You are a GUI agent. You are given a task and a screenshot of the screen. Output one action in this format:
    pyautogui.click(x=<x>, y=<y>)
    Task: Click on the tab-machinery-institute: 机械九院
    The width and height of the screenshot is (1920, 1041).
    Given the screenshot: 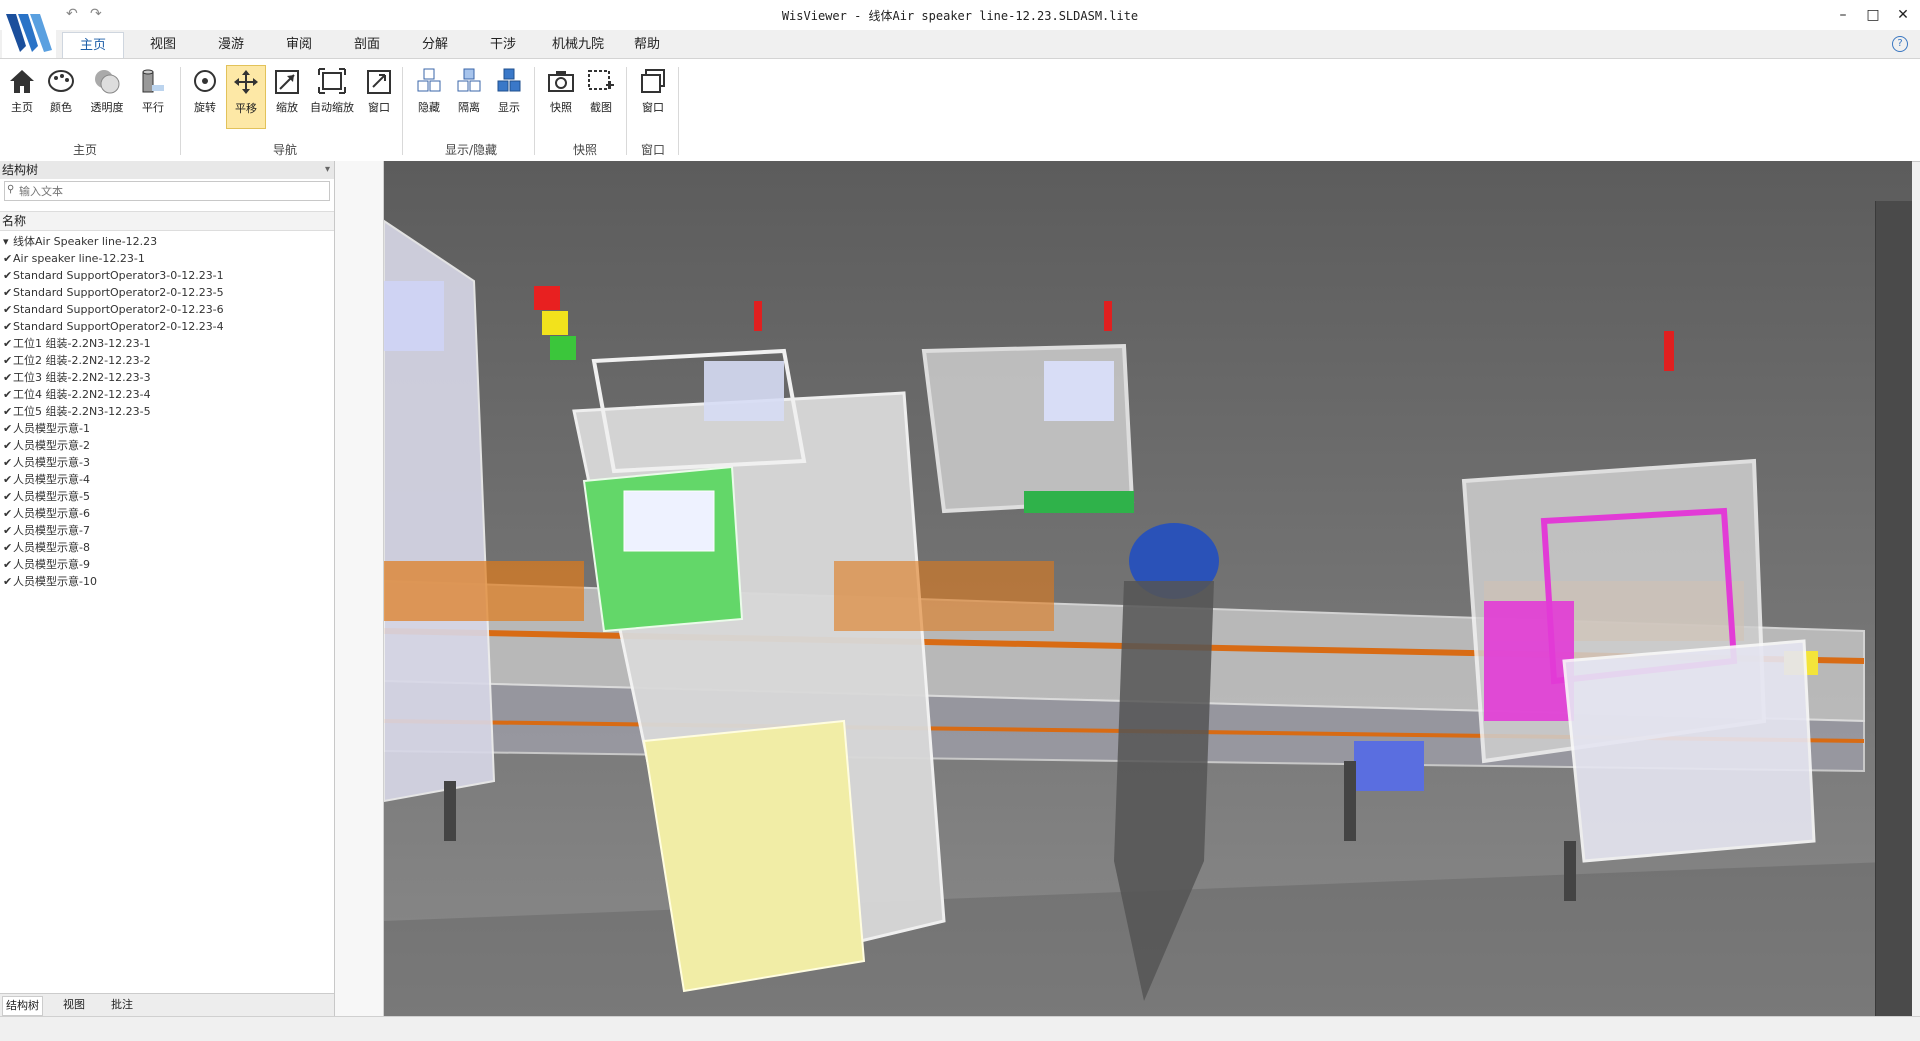 What is the action you would take?
    pyautogui.click(x=578, y=45)
    